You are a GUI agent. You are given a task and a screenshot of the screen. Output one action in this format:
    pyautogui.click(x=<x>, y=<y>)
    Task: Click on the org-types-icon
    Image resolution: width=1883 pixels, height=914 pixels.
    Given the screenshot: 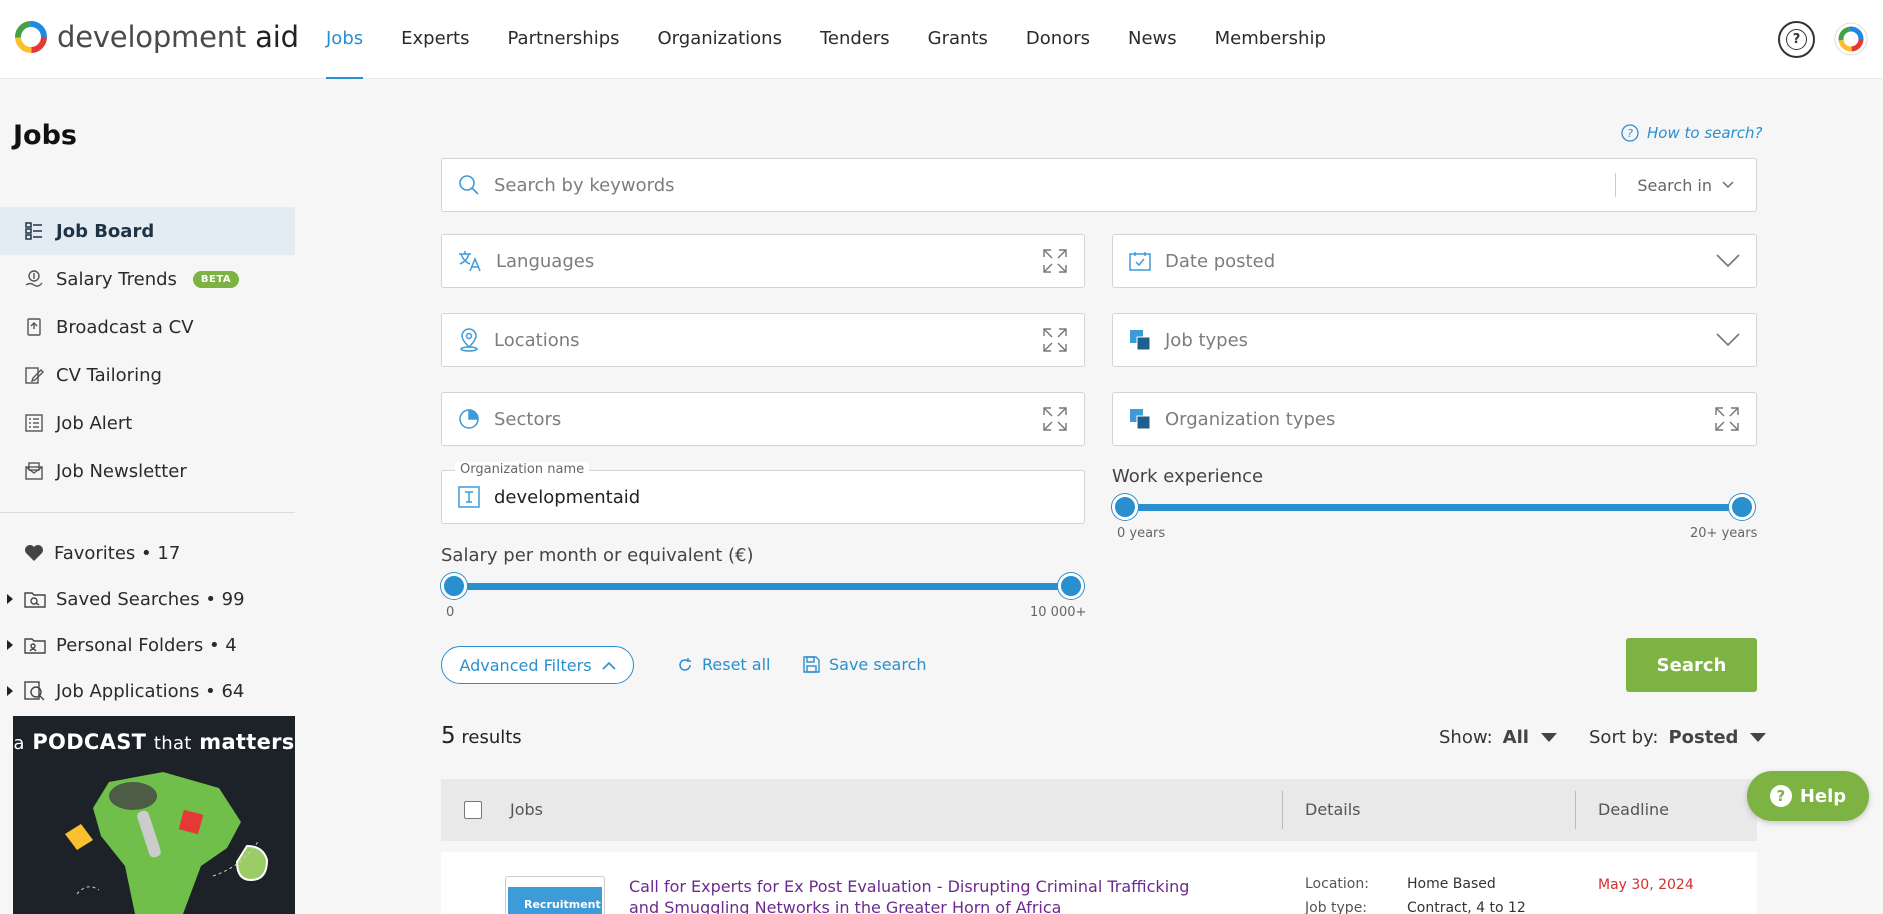 What is the action you would take?
    pyautogui.click(x=1140, y=419)
    